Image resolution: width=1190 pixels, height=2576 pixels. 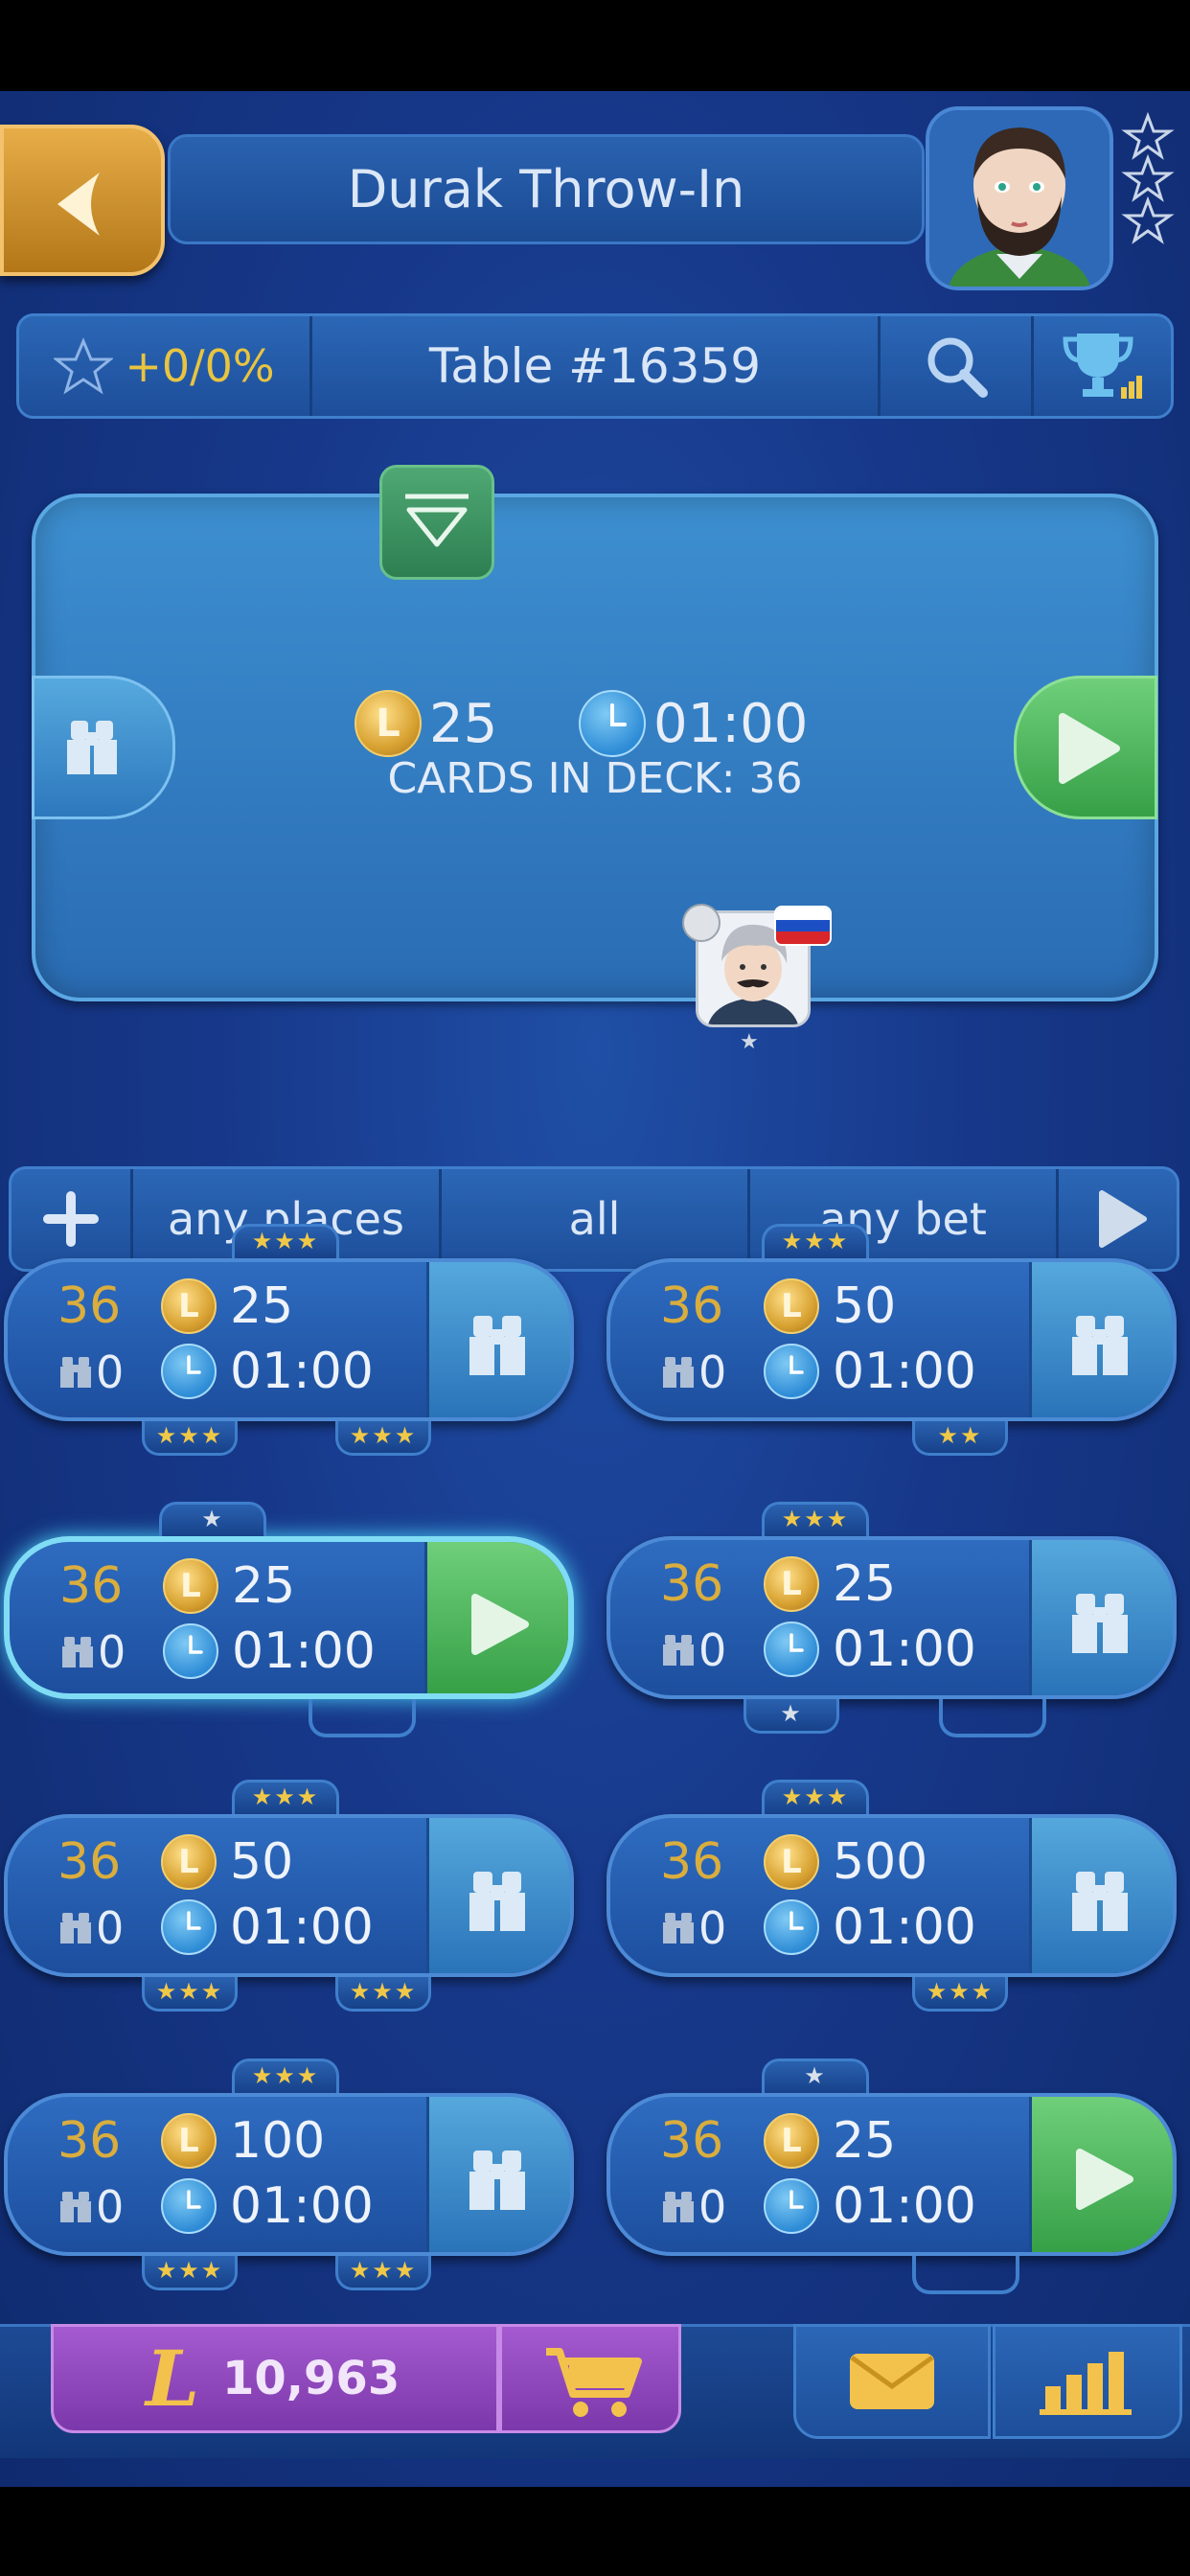 I want to click on coin-balance-button: L 10,963, so click(x=275, y=2378).